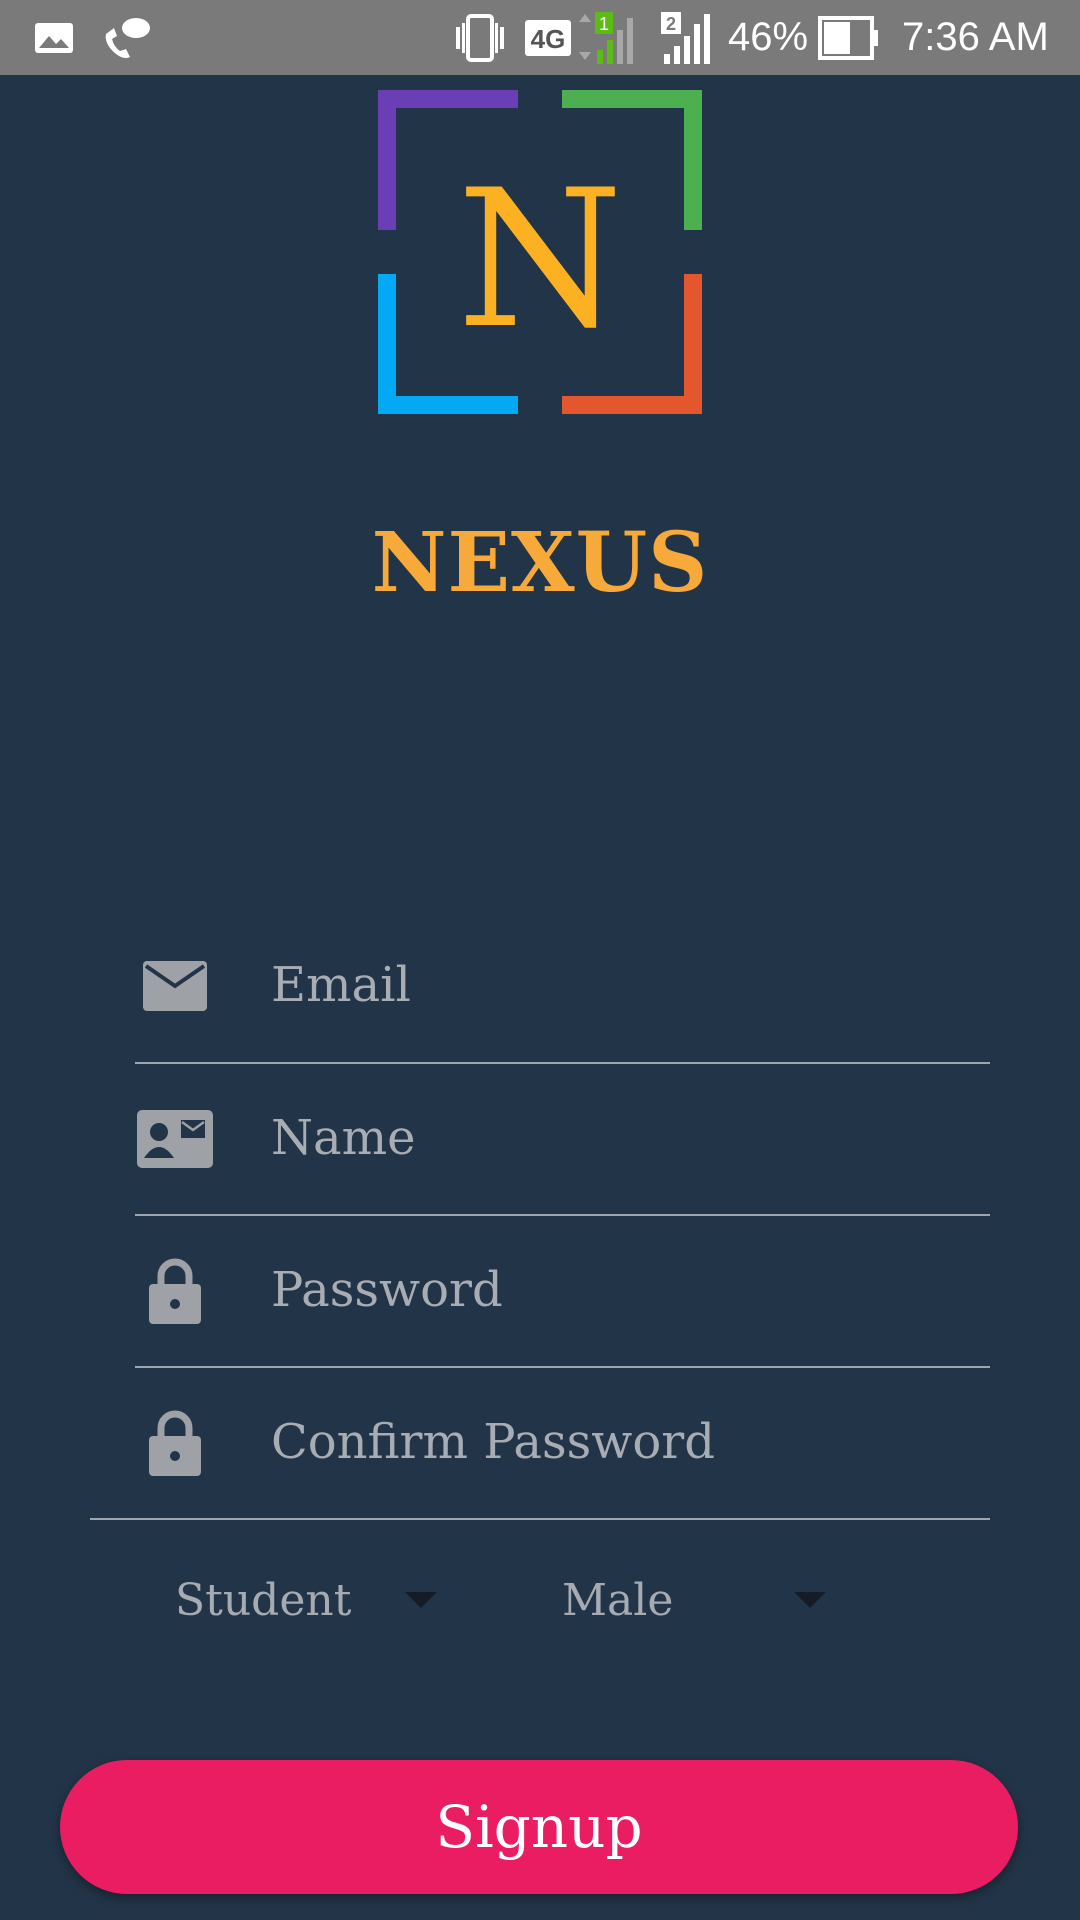  Describe the element at coordinates (175, 986) in the screenshot. I see `email-icon` at that location.